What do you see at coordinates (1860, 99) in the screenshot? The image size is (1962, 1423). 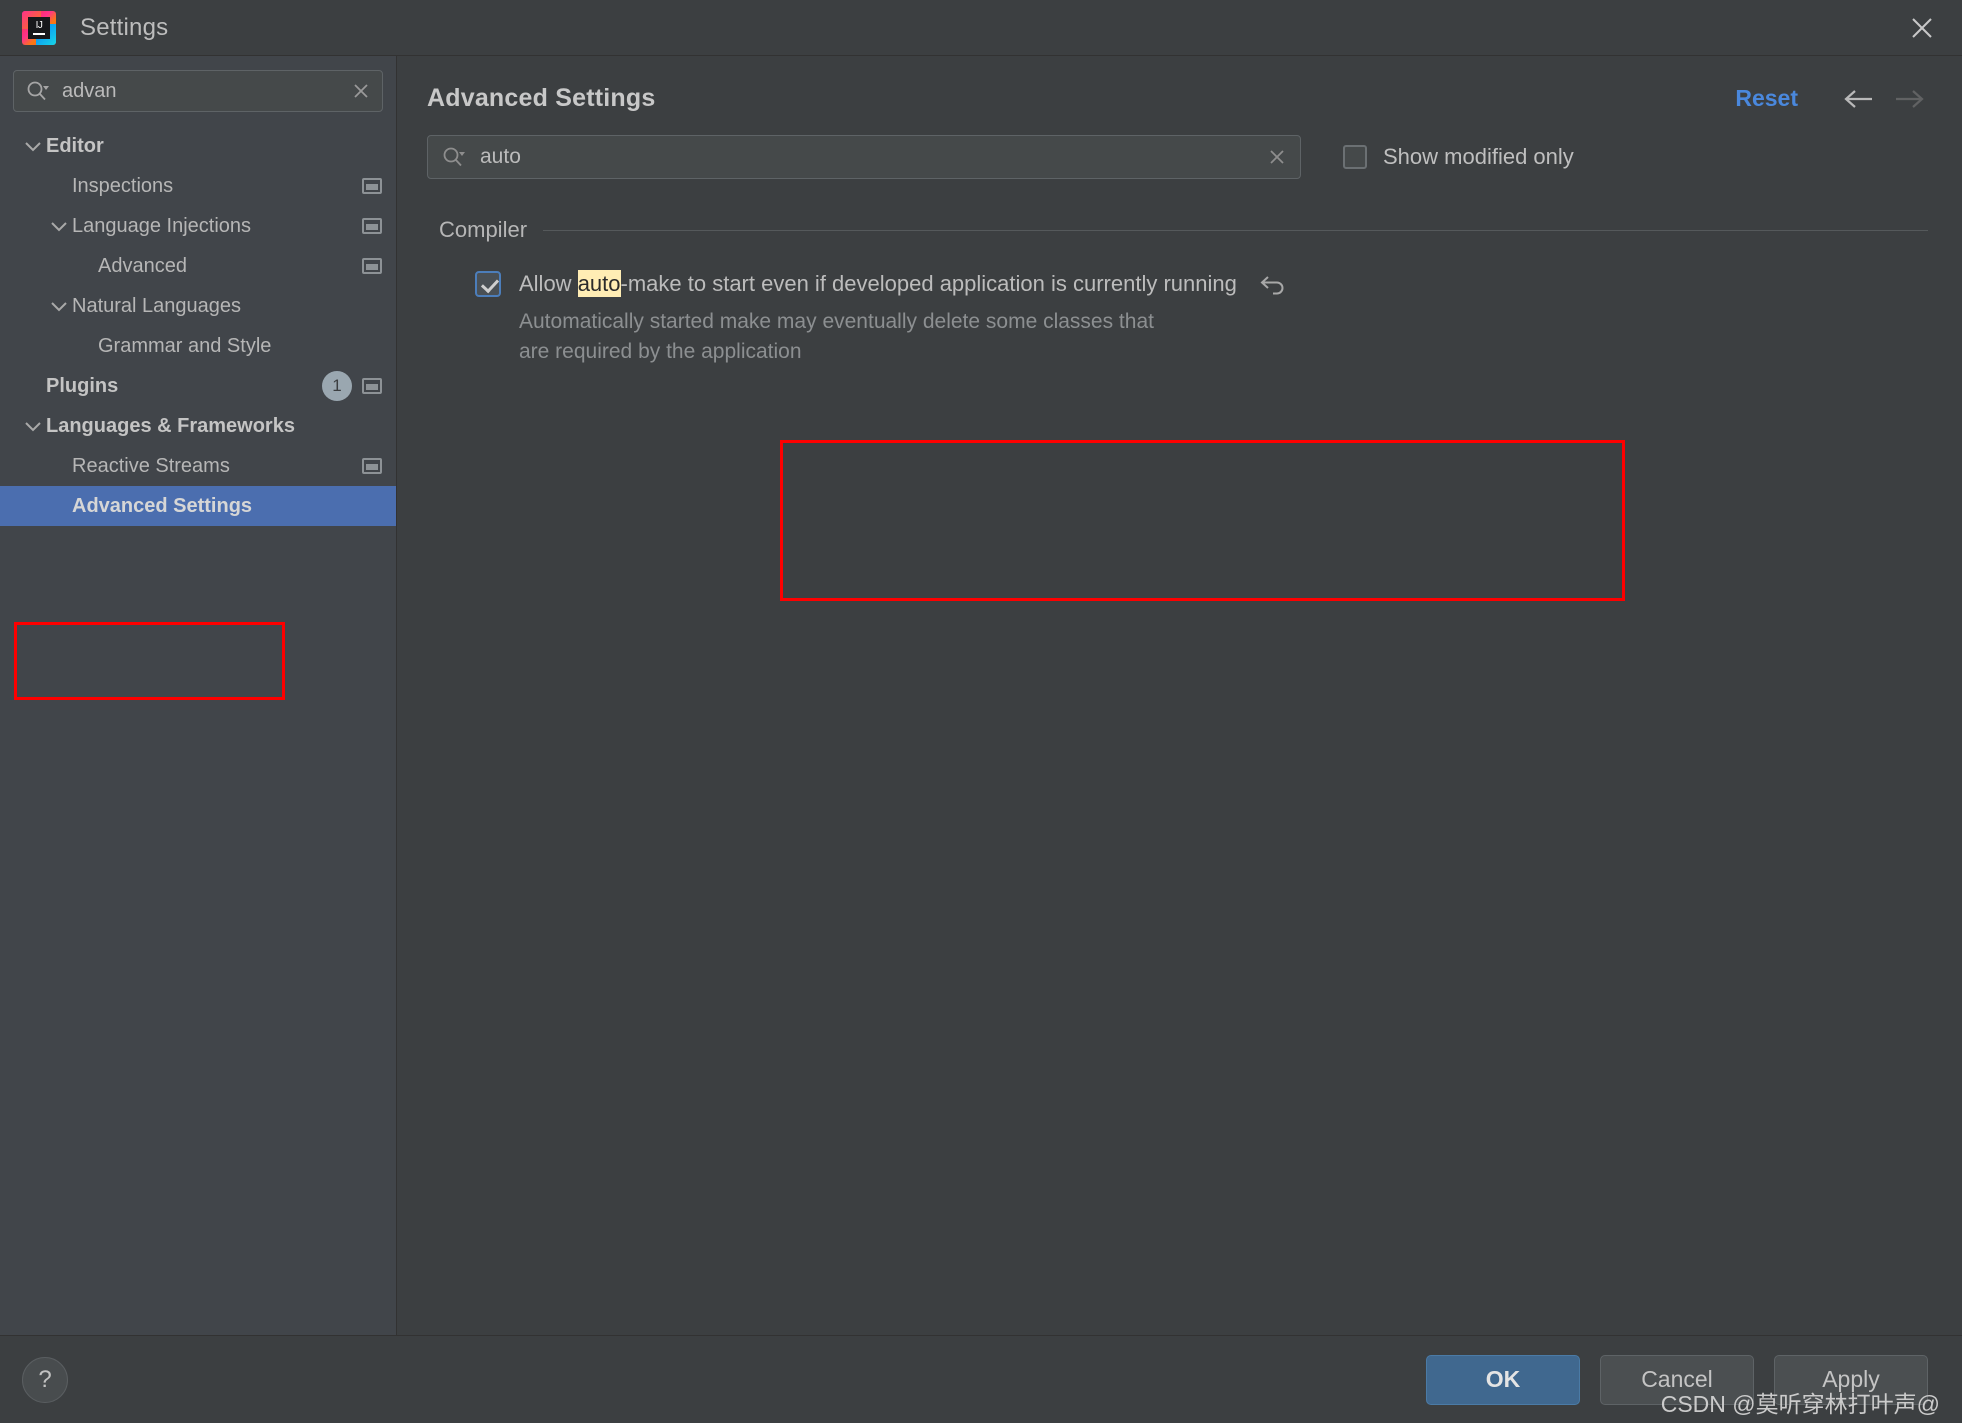 I see `arrow-left-icon` at bounding box center [1860, 99].